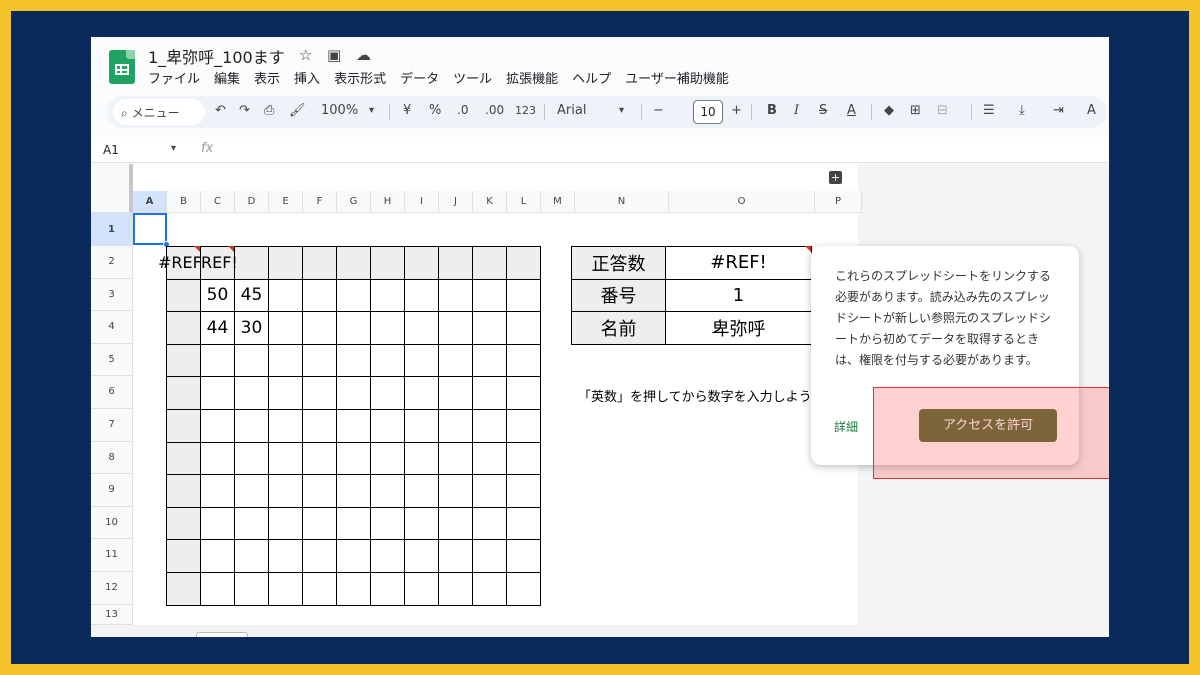  What do you see at coordinates (251, 328) in the screenshot?
I see `cell-d4: 30` at bounding box center [251, 328].